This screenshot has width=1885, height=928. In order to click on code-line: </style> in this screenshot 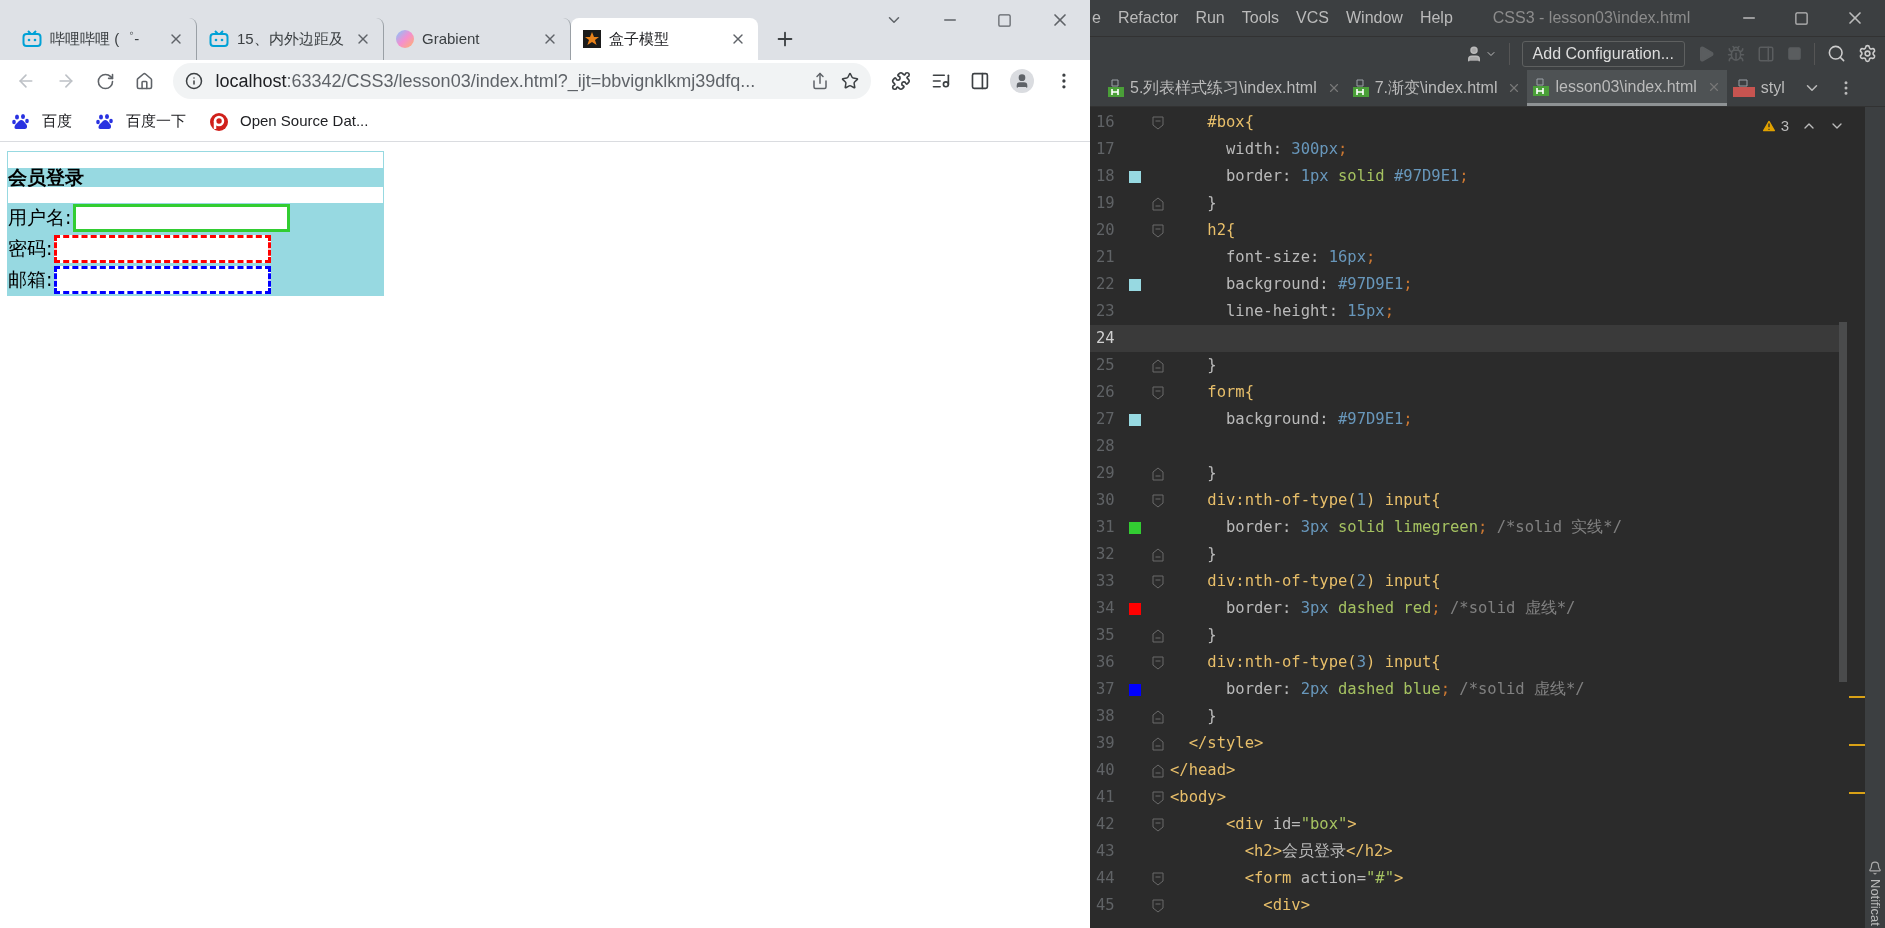, I will do `click(1225, 743)`.